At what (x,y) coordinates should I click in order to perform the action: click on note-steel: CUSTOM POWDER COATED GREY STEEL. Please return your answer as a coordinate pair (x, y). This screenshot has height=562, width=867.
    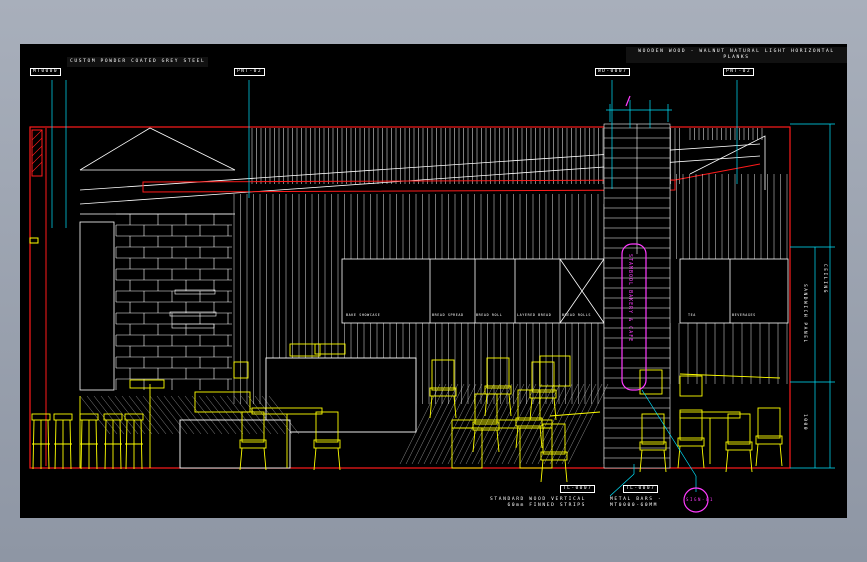
    Looking at the image, I should click on (138, 62).